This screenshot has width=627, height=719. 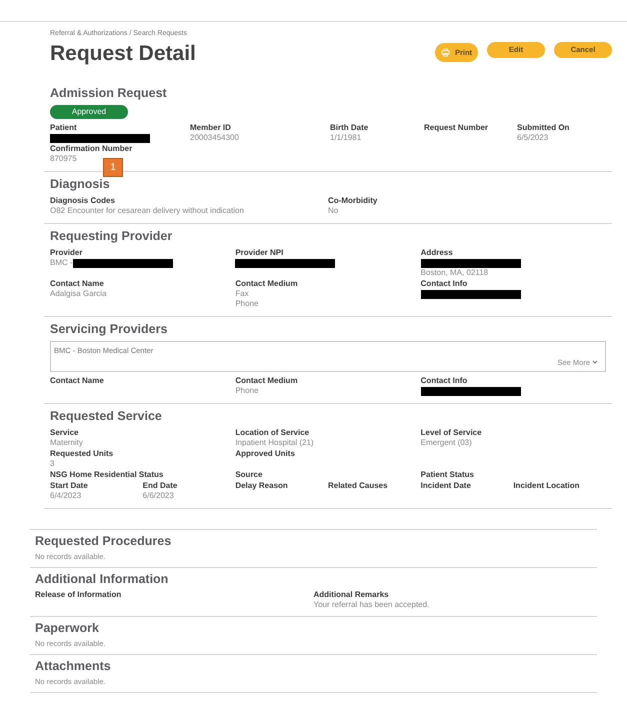 What do you see at coordinates (64, 128) in the screenshot?
I see `field-label: Patient` at bounding box center [64, 128].